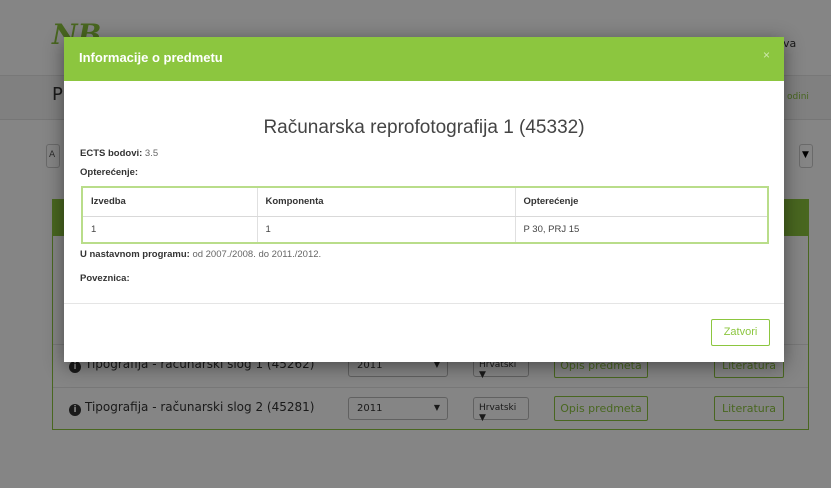  What do you see at coordinates (257, 254) in the screenshot?
I see `program-value: od 2007./2008. do 2011./2012.` at bounding box center [257, 254].